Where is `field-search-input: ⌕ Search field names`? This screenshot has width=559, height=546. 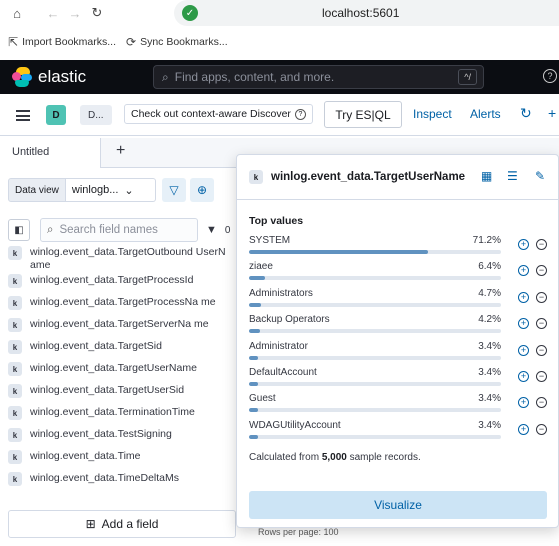
field-search-input: ⌕ Search field names is located at coordinates (119, 230).